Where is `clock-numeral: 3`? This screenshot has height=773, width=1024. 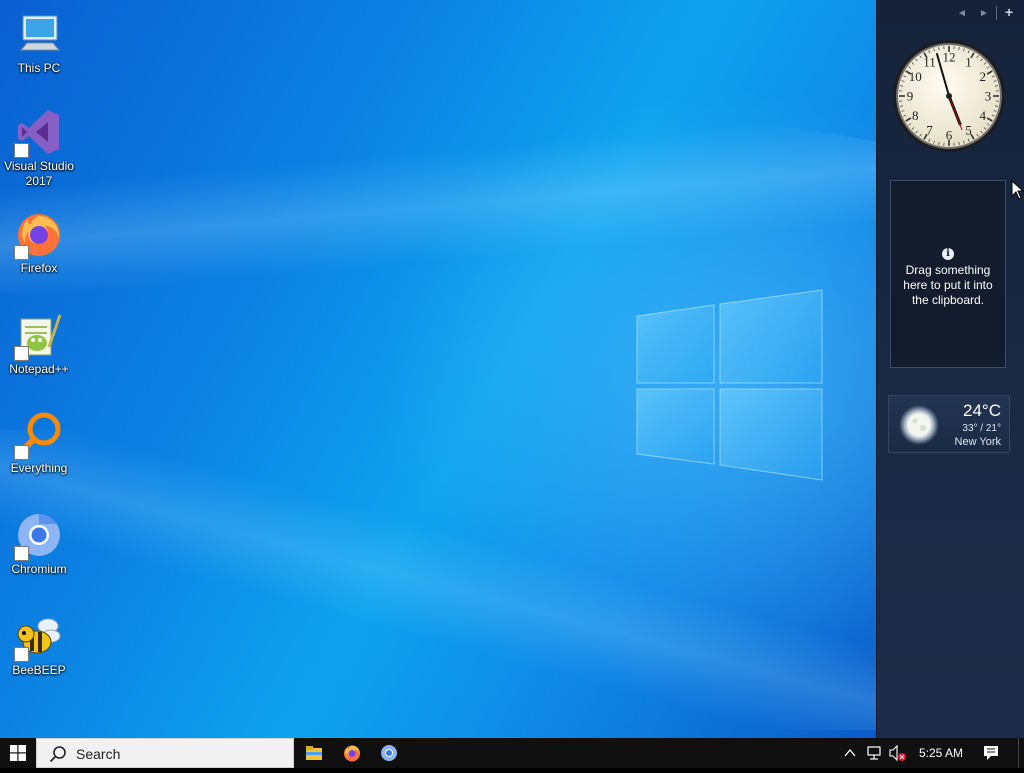
clock-numeral: 3 is located at coordinates (988, 96).